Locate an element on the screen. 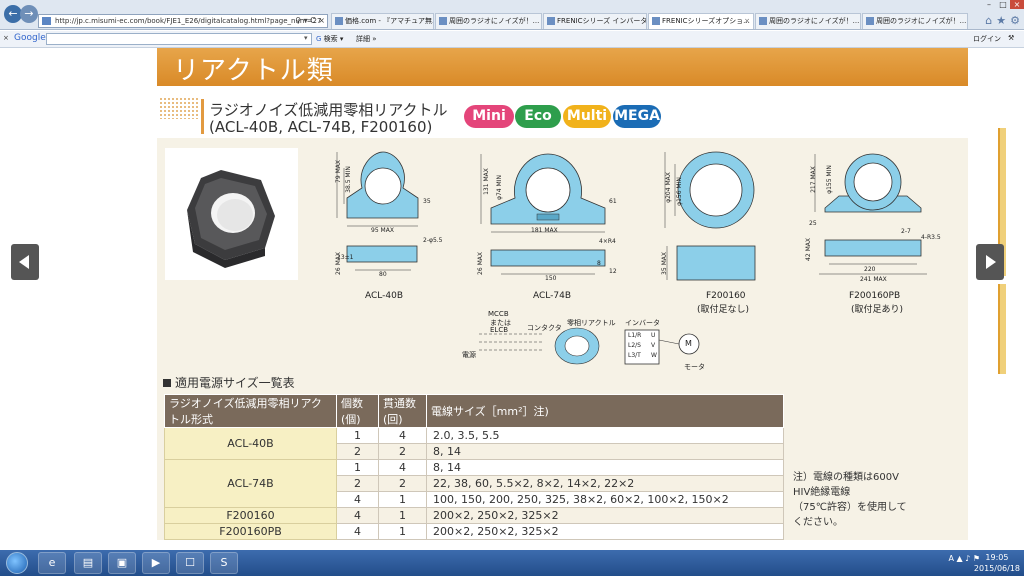 The height and width of the screenshot is (576, 1024). terminal-w: W is located at coordinates (654, 355).